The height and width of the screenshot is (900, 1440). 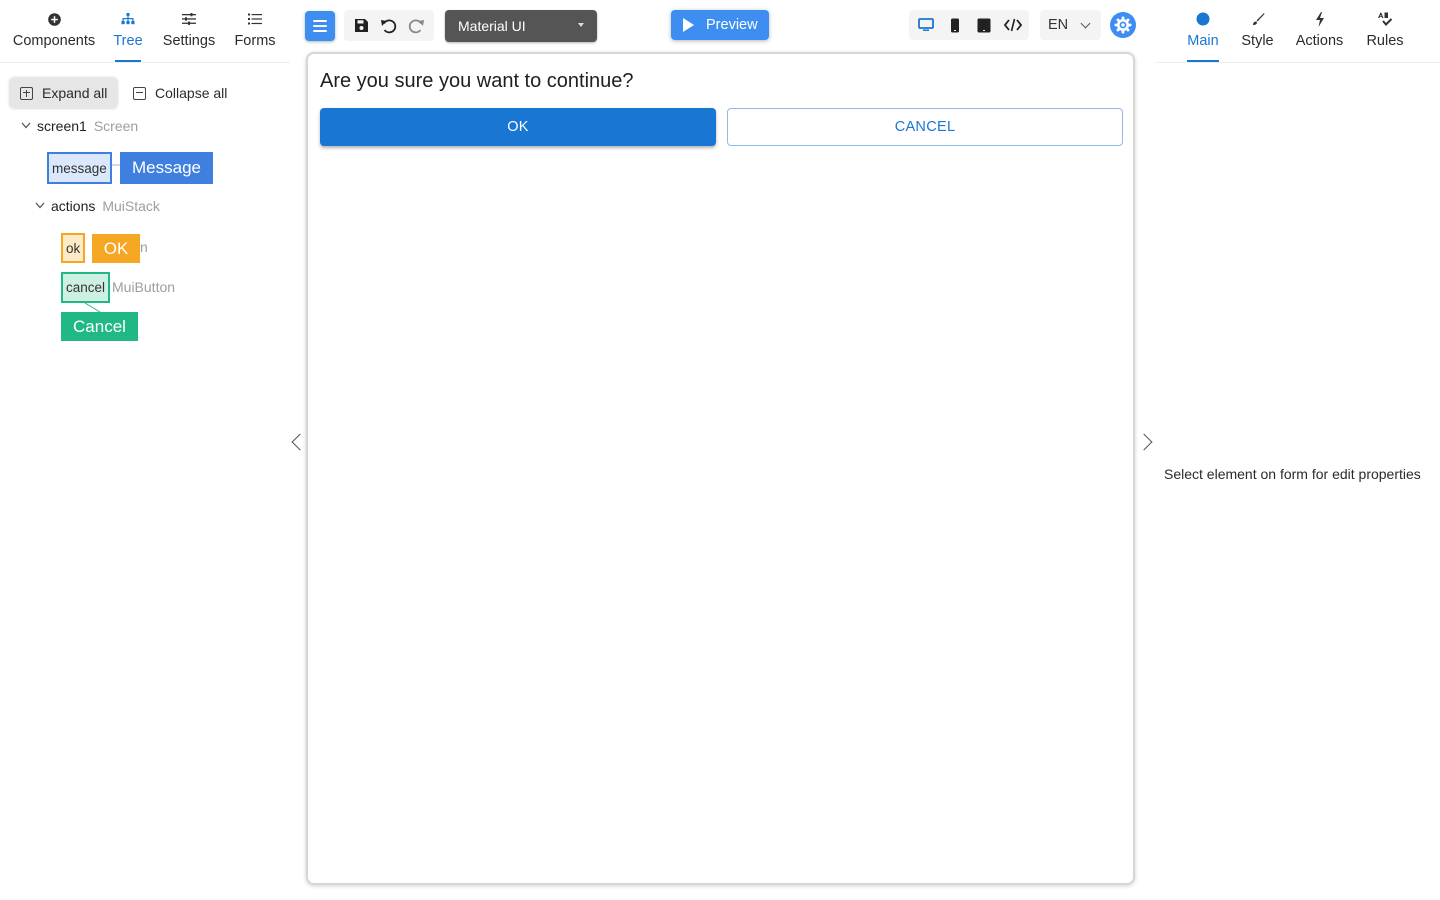 What do you see at coordinates (255, 19) in the screenshot?
I see `list-icon` at bounding box center [255, 19].